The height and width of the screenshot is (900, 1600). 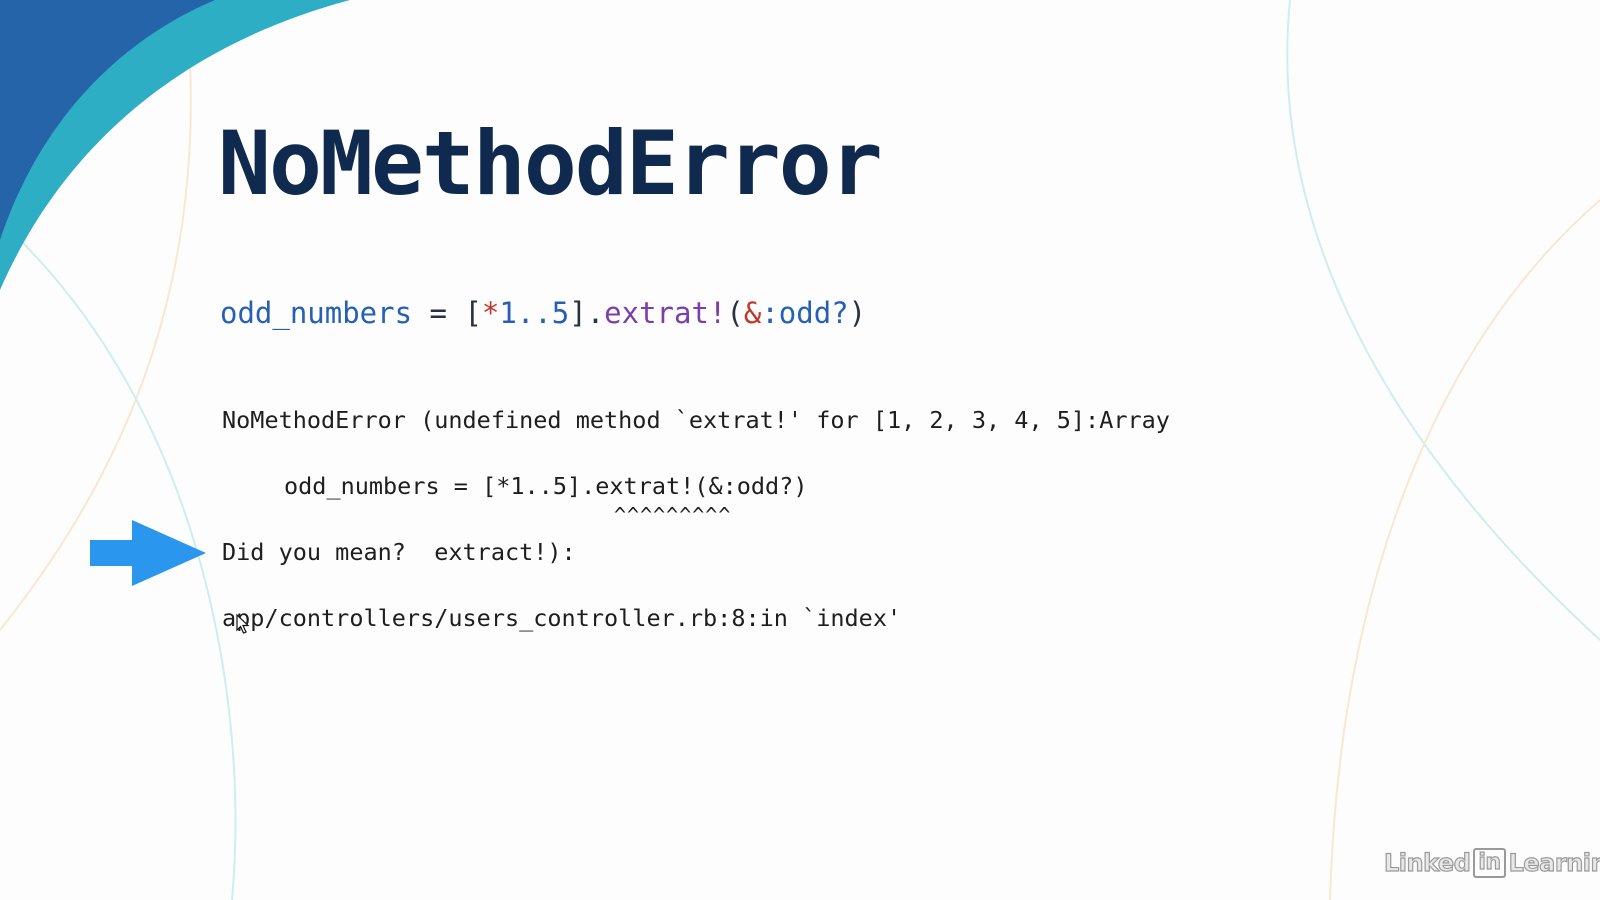 What do you see at coordinates (243, 624) in the screenshot?
I see `mouse-cursor-icon` at bounding box center [243, 624].